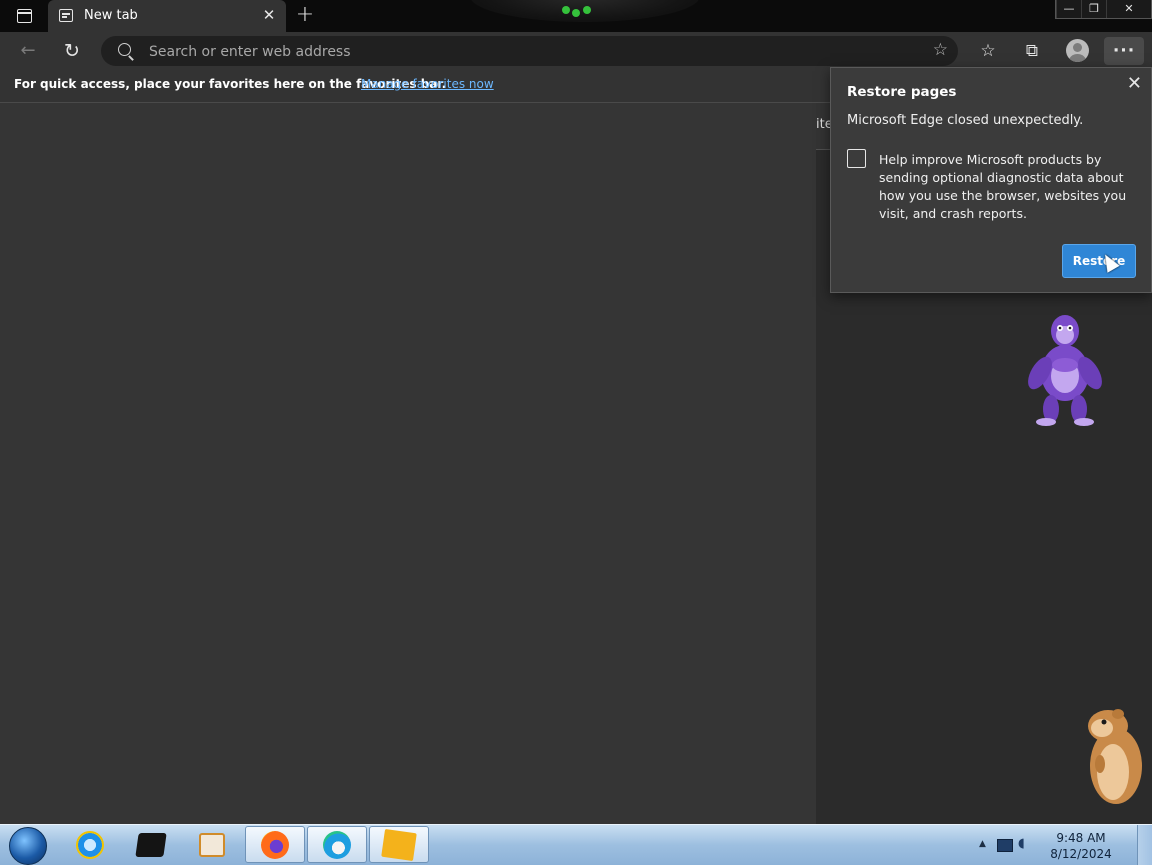  I want to click on tab-actions-icon, so click(24, 16).